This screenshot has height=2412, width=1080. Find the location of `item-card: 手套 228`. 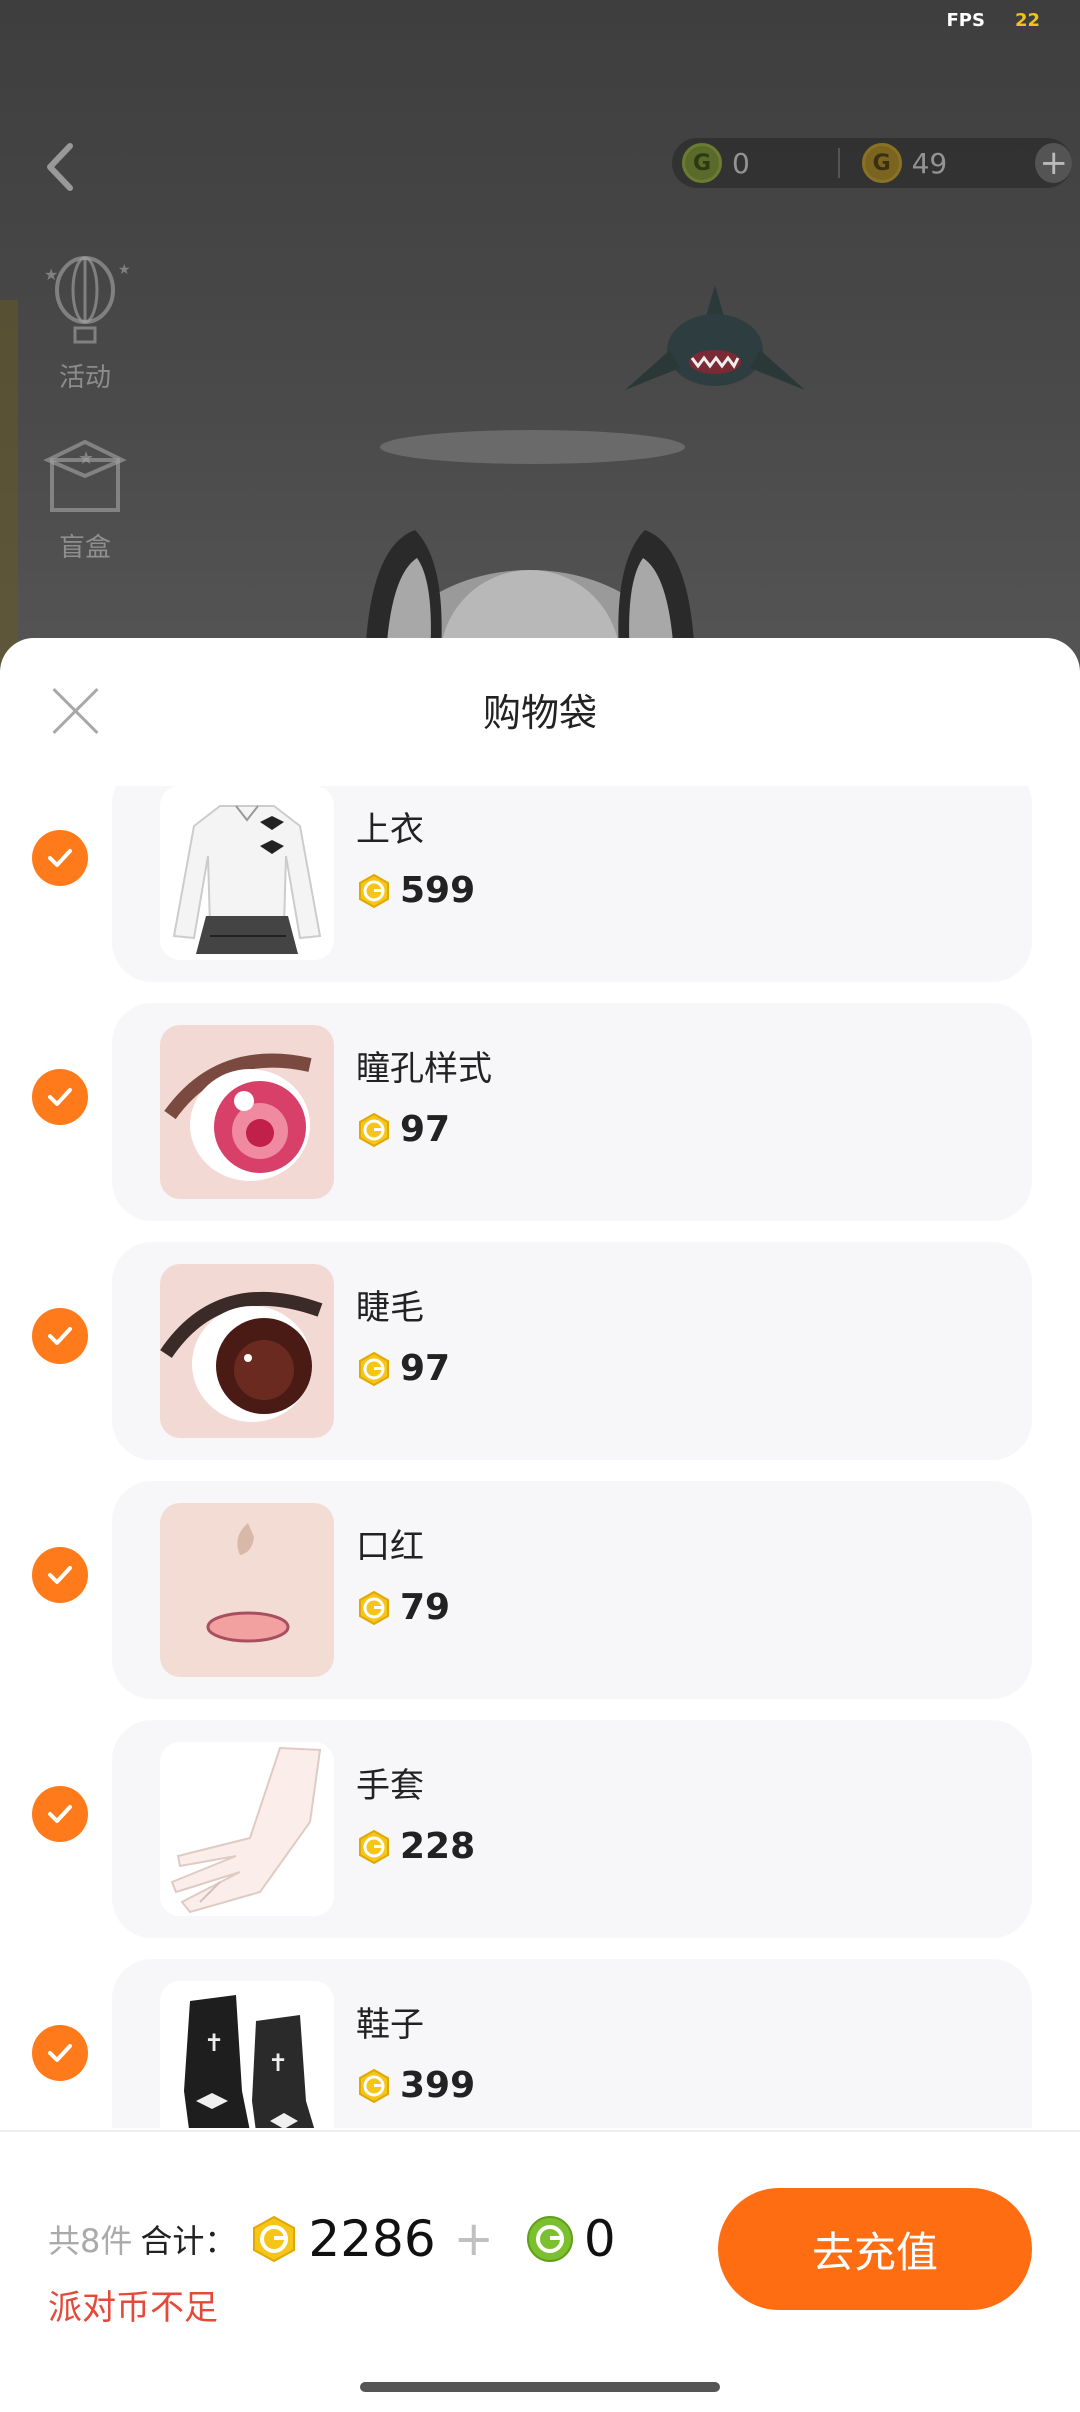

item-card: 手套 228 is located at coordinates (572, 1829).